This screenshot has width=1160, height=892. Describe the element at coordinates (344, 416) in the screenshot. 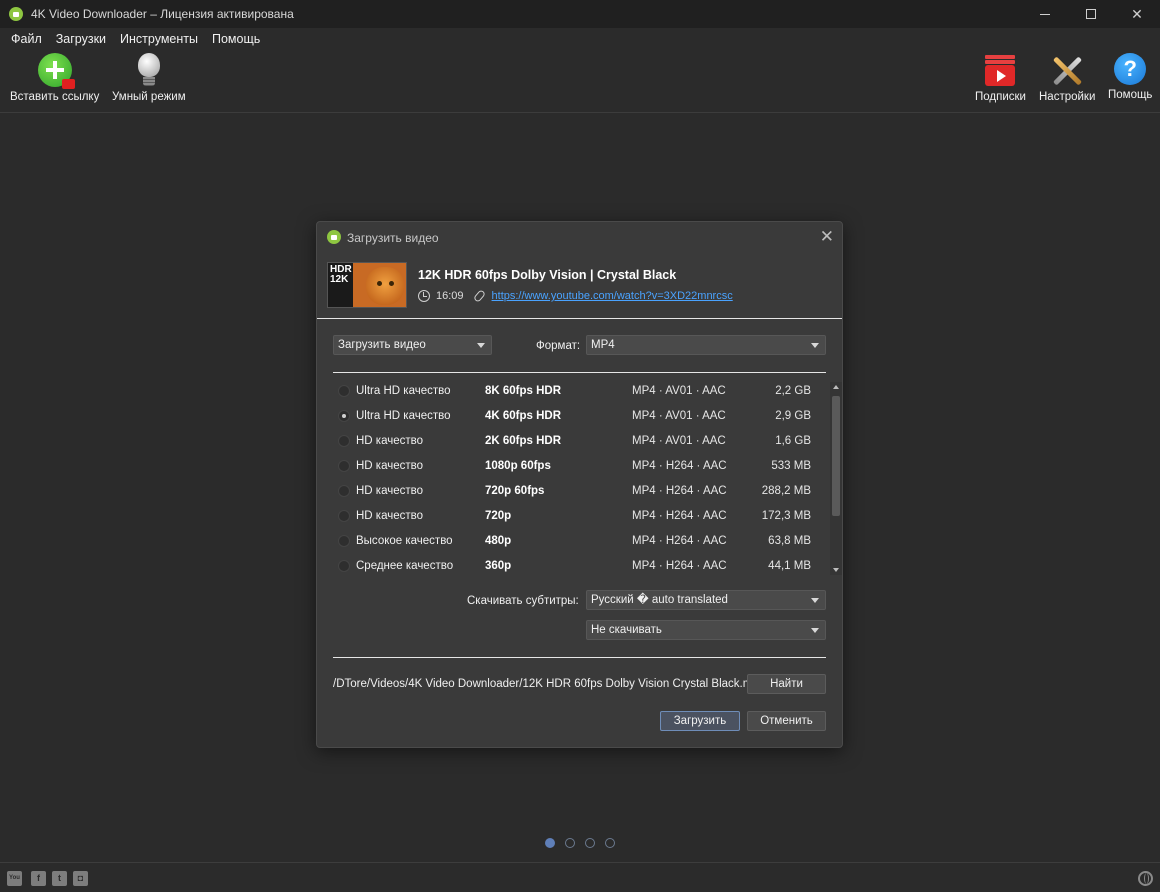

I see `quality-radio-selected` at that location.